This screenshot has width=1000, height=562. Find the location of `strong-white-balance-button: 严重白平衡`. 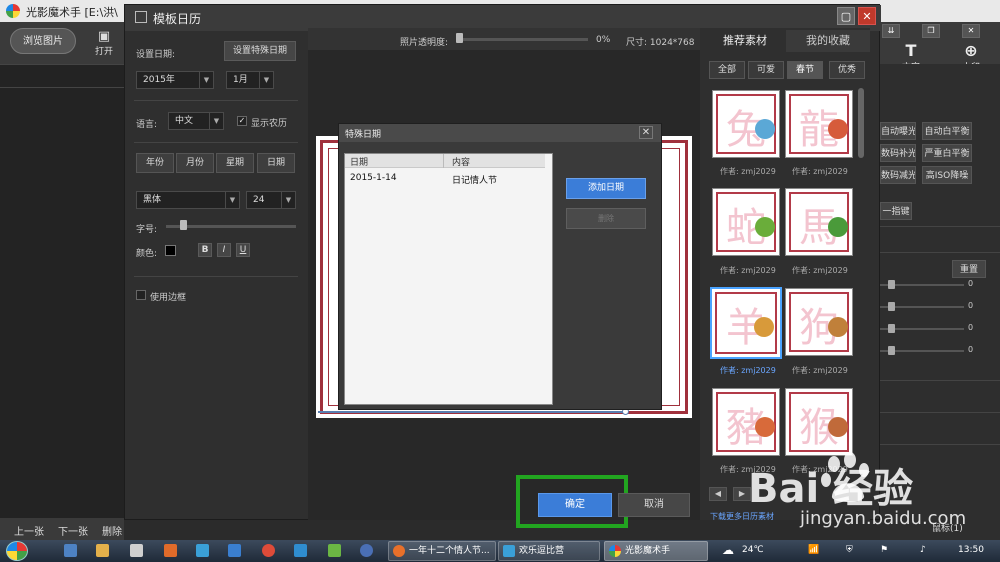

strong-white-balance-button: 严重白平衡 is located at coordinates (947, 153).